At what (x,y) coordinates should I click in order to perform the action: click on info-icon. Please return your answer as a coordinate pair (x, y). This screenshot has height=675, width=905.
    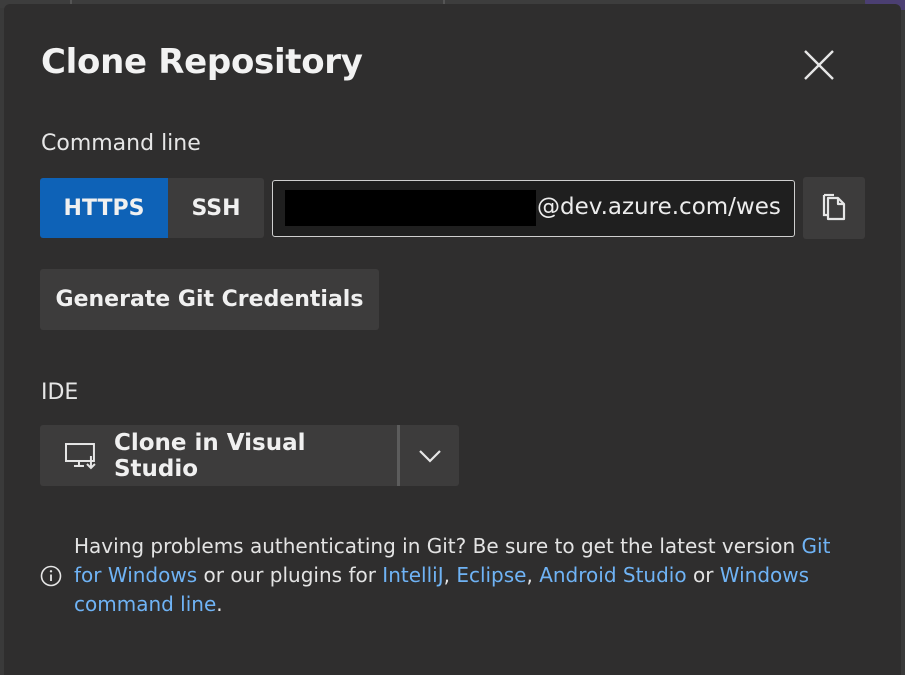
    Looking at the image, I should click on (51, 576).